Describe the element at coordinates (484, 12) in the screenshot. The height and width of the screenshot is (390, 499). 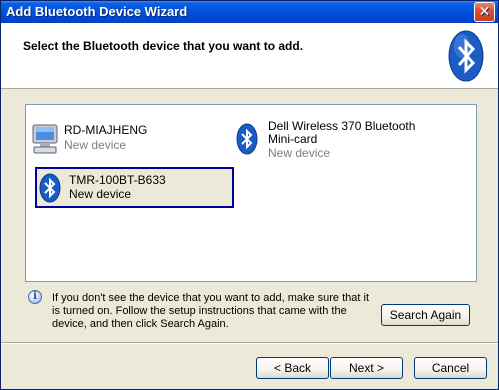
I see `close-button: ✕` at that location.